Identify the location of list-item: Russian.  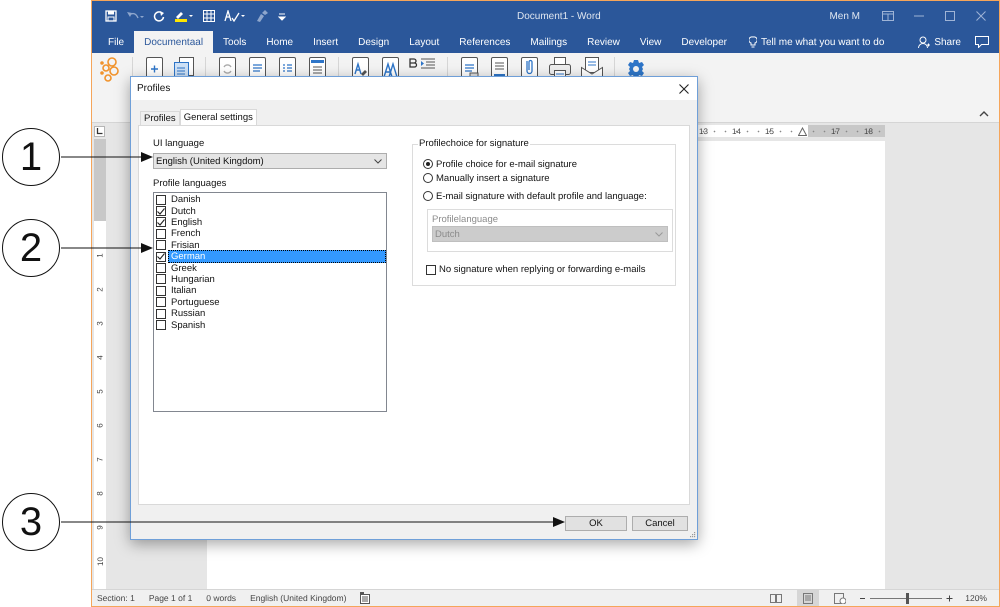
(277, 313).